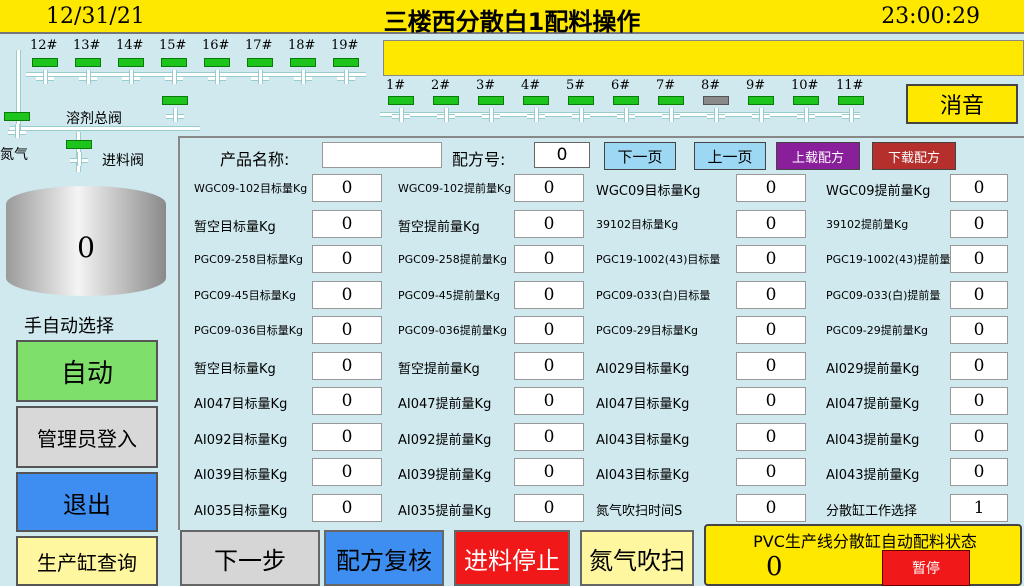 The image size is (1024, 586). What do you see at coordinates (914, 156) in the screenshot?
I see `download-recipe-button: 下载配方` at bounding box center [914, 156].